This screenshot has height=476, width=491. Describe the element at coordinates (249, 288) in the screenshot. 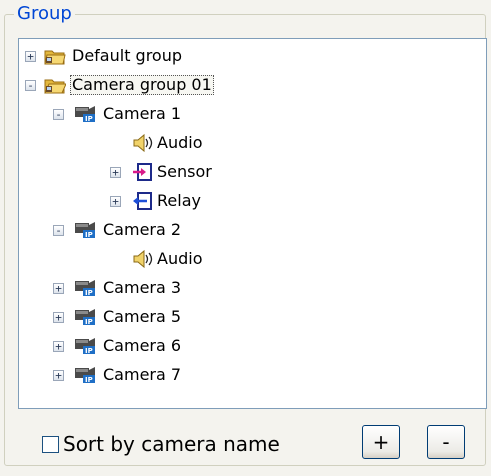

I see `tree-item-camera-3: + IP Camera 3` at that location.